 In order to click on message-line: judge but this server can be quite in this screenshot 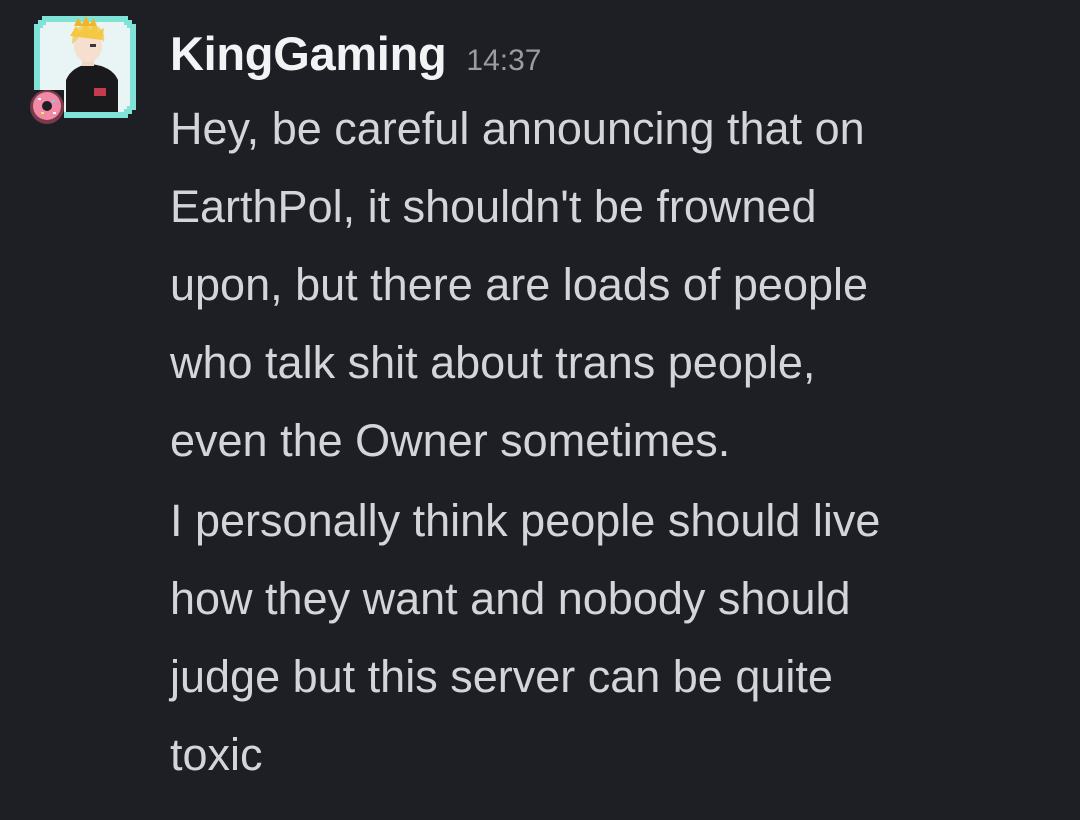, I will do `click(501, 676)`.